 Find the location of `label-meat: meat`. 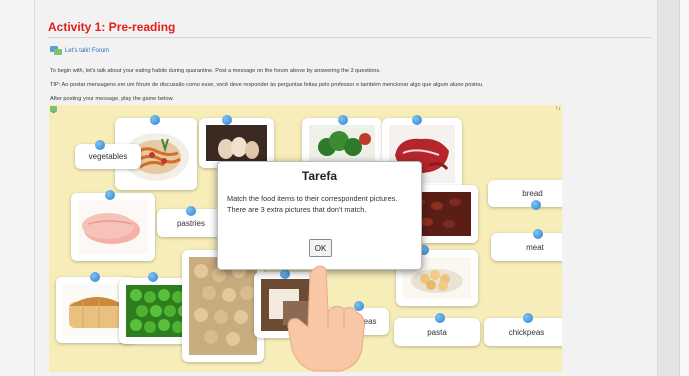

label-meat: meat is located at coordinates (526, 247).